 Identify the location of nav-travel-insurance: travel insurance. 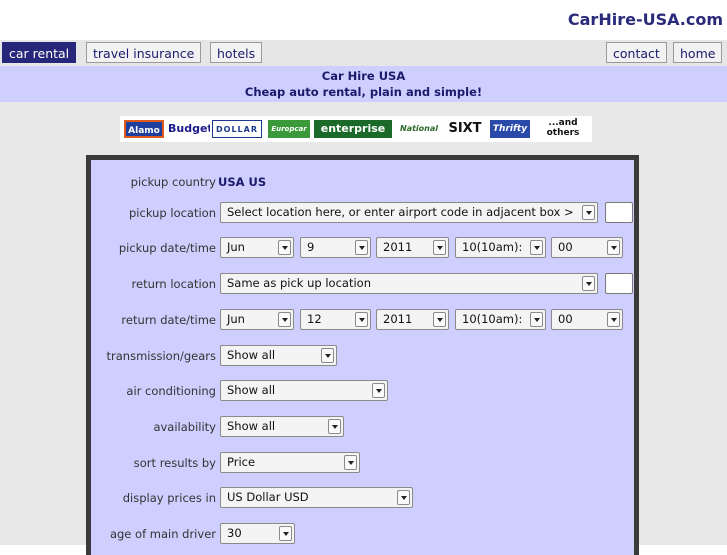
(144, 52).